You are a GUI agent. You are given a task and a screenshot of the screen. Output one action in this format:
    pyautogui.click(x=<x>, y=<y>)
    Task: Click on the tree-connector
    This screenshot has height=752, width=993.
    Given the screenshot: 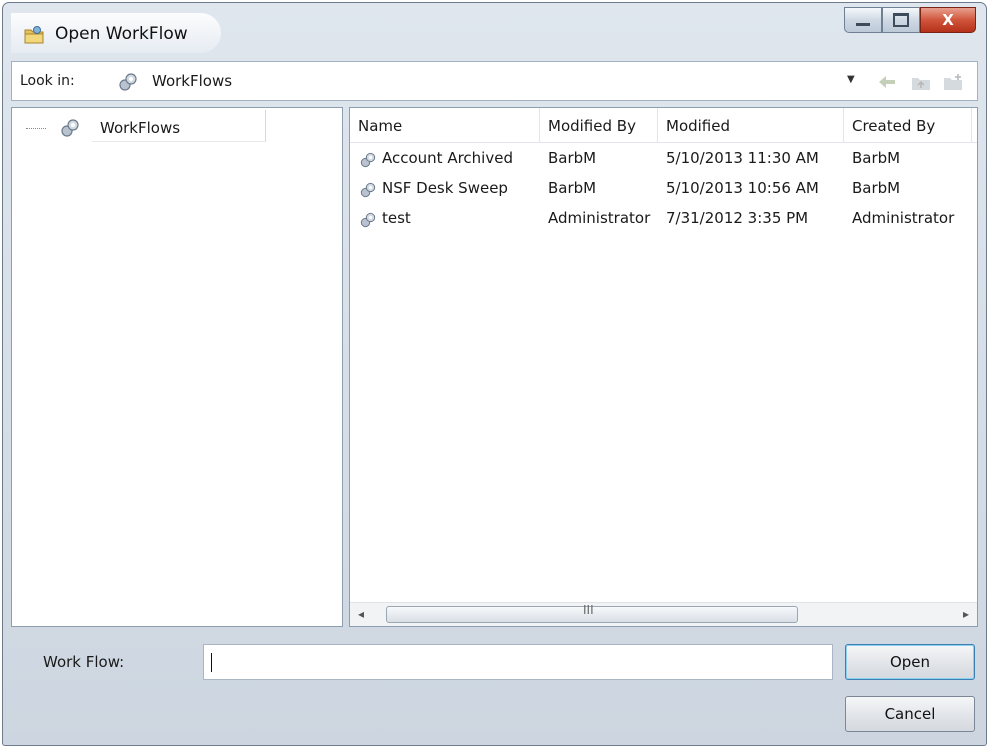 What is the action you would take?
    pyautogui.click(x=36, y=128)
    